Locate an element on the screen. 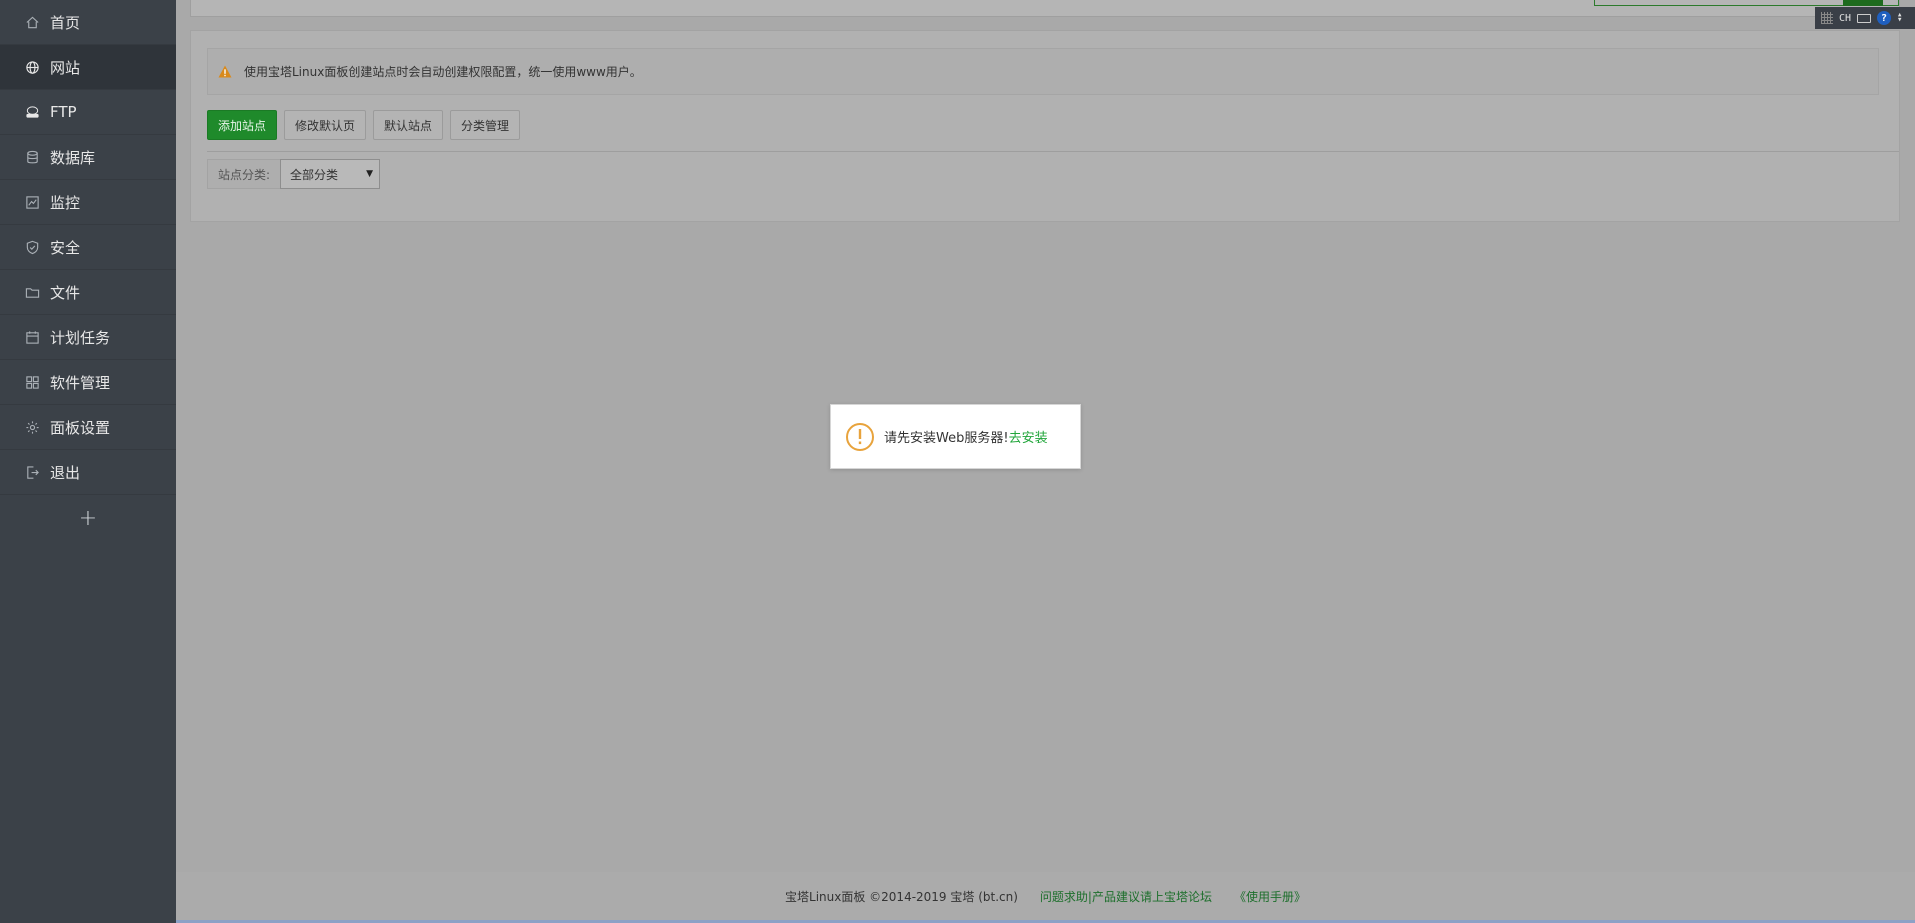 The image size is (1915, 923). dialog-message: 请先安装Web服务器! is located at coordinates (946, 438).